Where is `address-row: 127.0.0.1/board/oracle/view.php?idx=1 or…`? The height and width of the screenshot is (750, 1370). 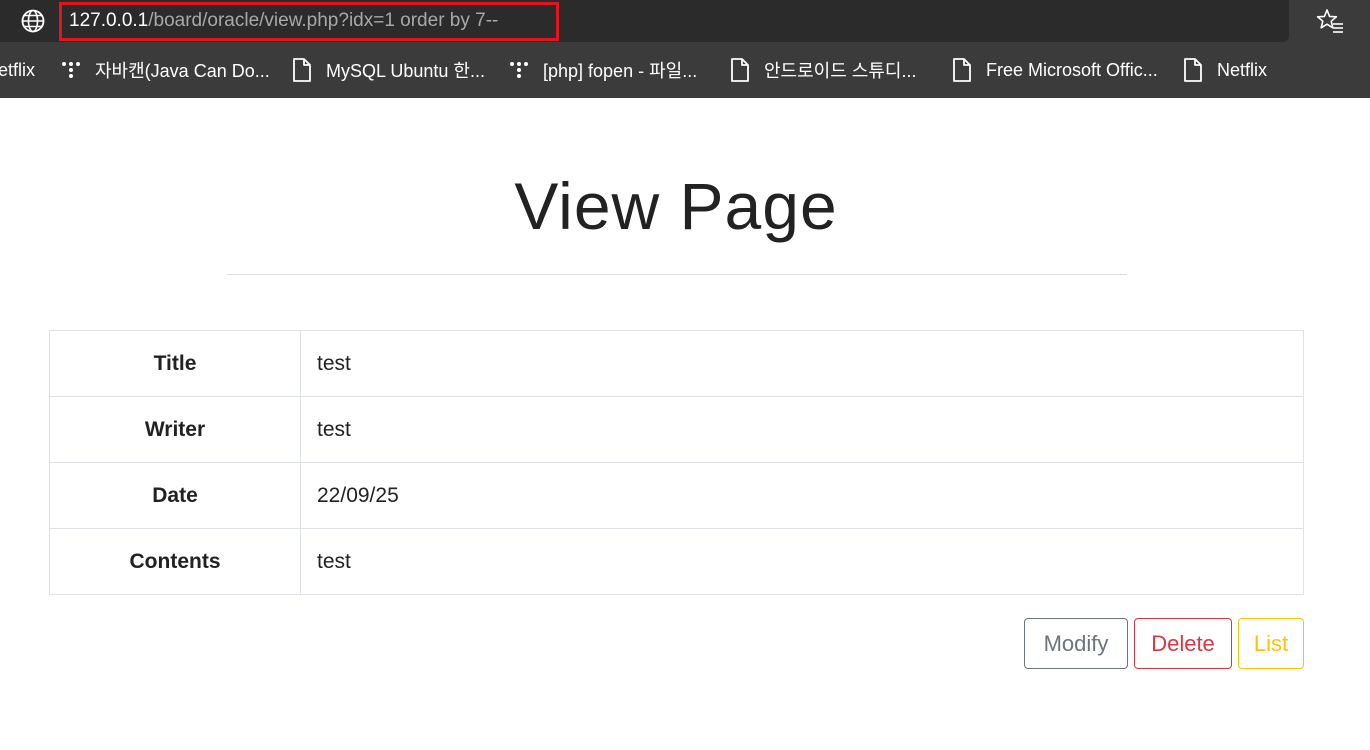
address-row: 127.0.0.1/board/oracle/view.php?idx=1 or… is located at coordinates (685, 21).